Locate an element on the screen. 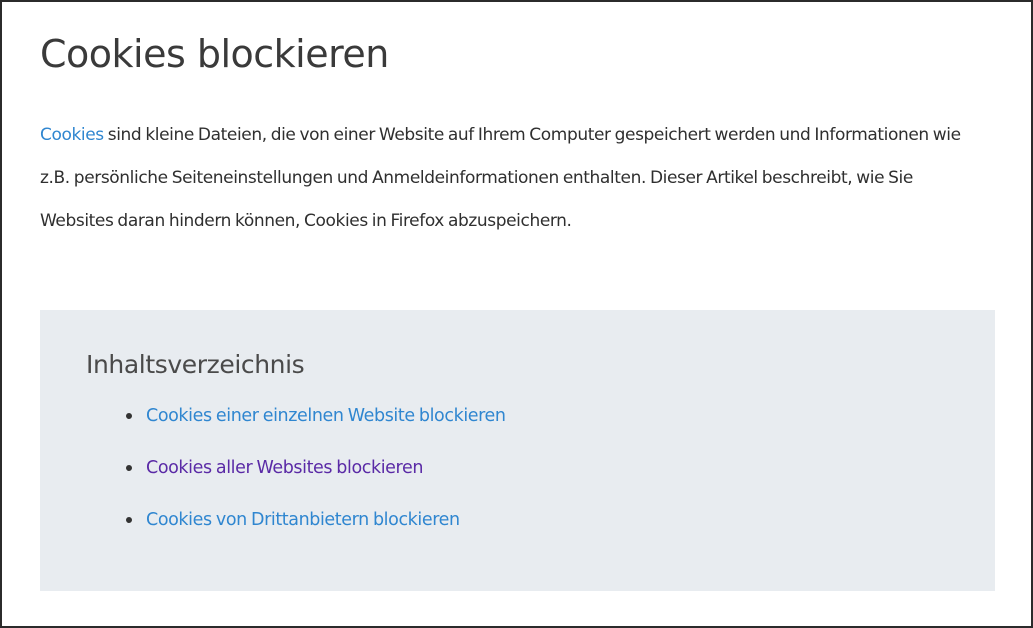  toc-link-all-websites: Cookies aller Websites blockieren is located at coordinates (284, 468).